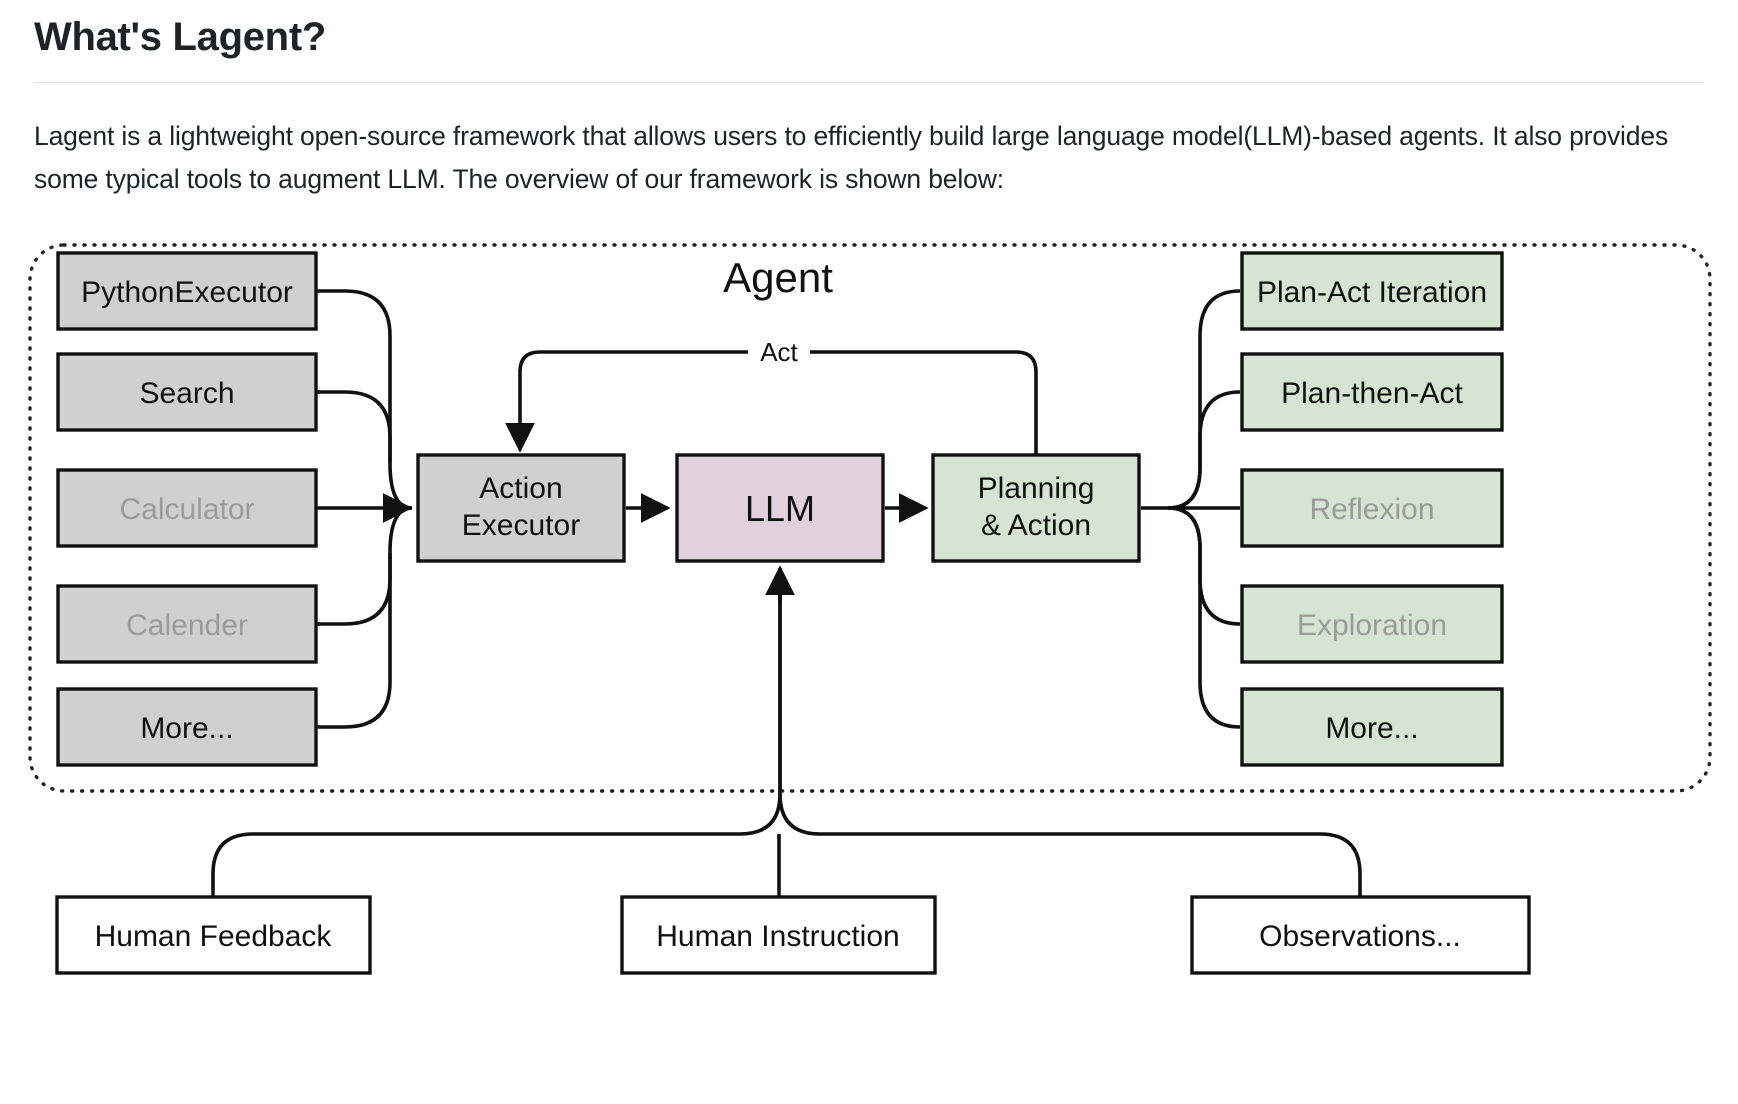 This screenshot has height=1104, width=1738. Describe the element at coordinates (520, 488) in the screenshot. I see `core-label-line1: Action` at that location.